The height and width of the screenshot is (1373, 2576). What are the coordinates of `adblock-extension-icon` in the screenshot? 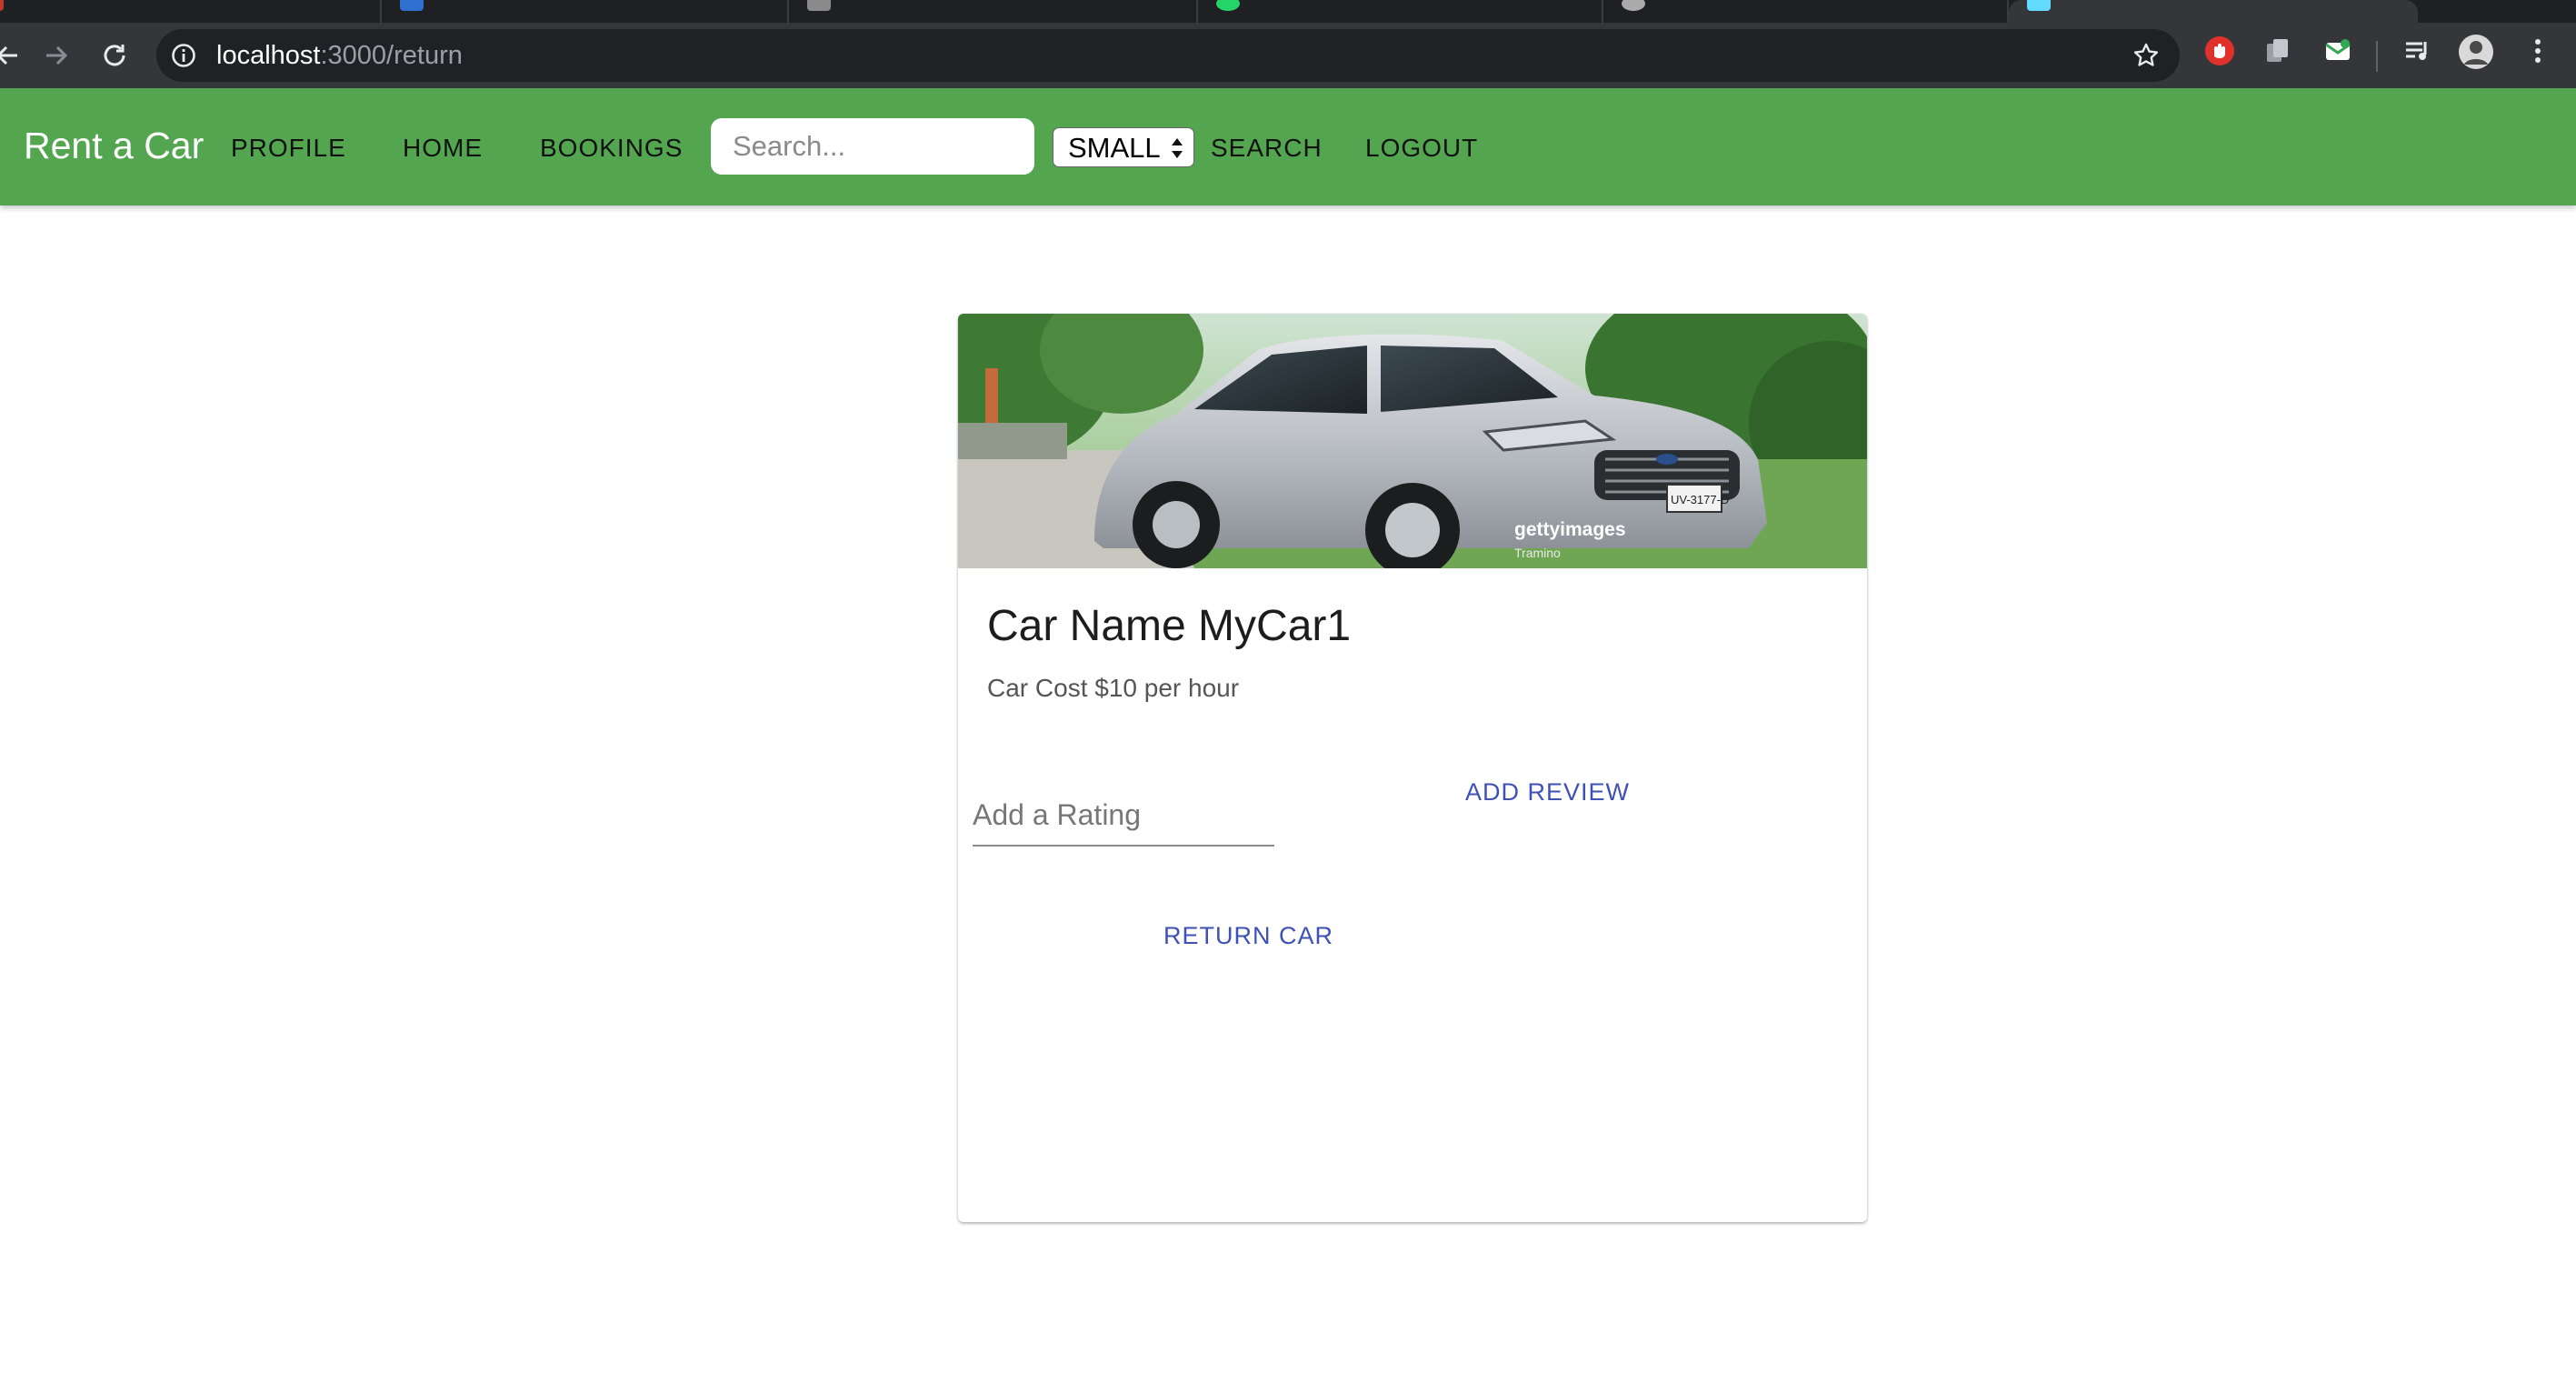 It's located at (2219, 51).